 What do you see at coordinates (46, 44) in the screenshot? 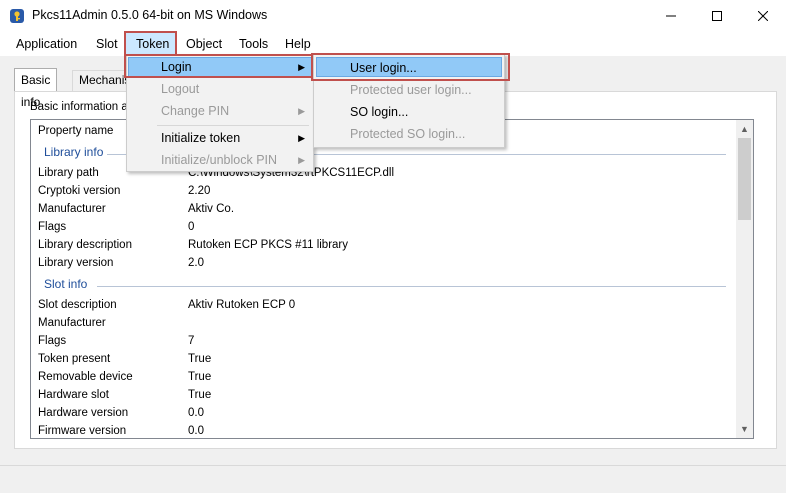
I see `menu-application: Application` at bounding box center [46, 44].